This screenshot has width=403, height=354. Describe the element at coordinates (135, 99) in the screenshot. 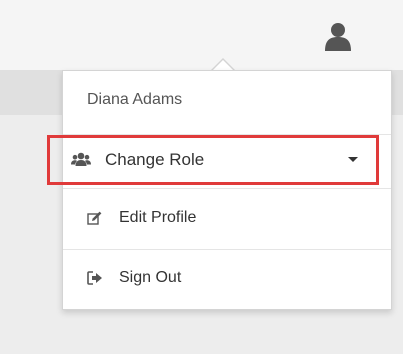

I see `user-name-header: Diana Adams` at that location.